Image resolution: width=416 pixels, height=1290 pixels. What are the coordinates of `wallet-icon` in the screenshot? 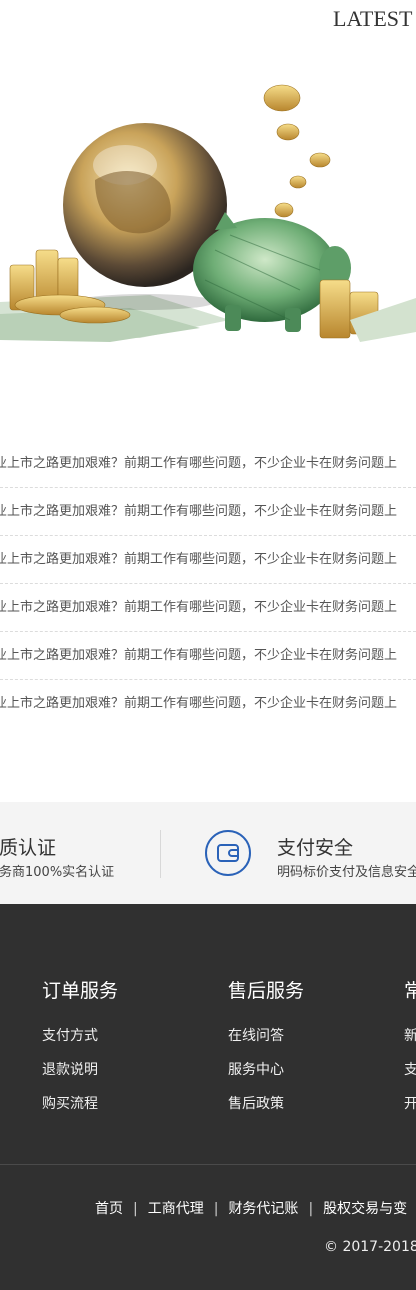 It's located at (228, 853).